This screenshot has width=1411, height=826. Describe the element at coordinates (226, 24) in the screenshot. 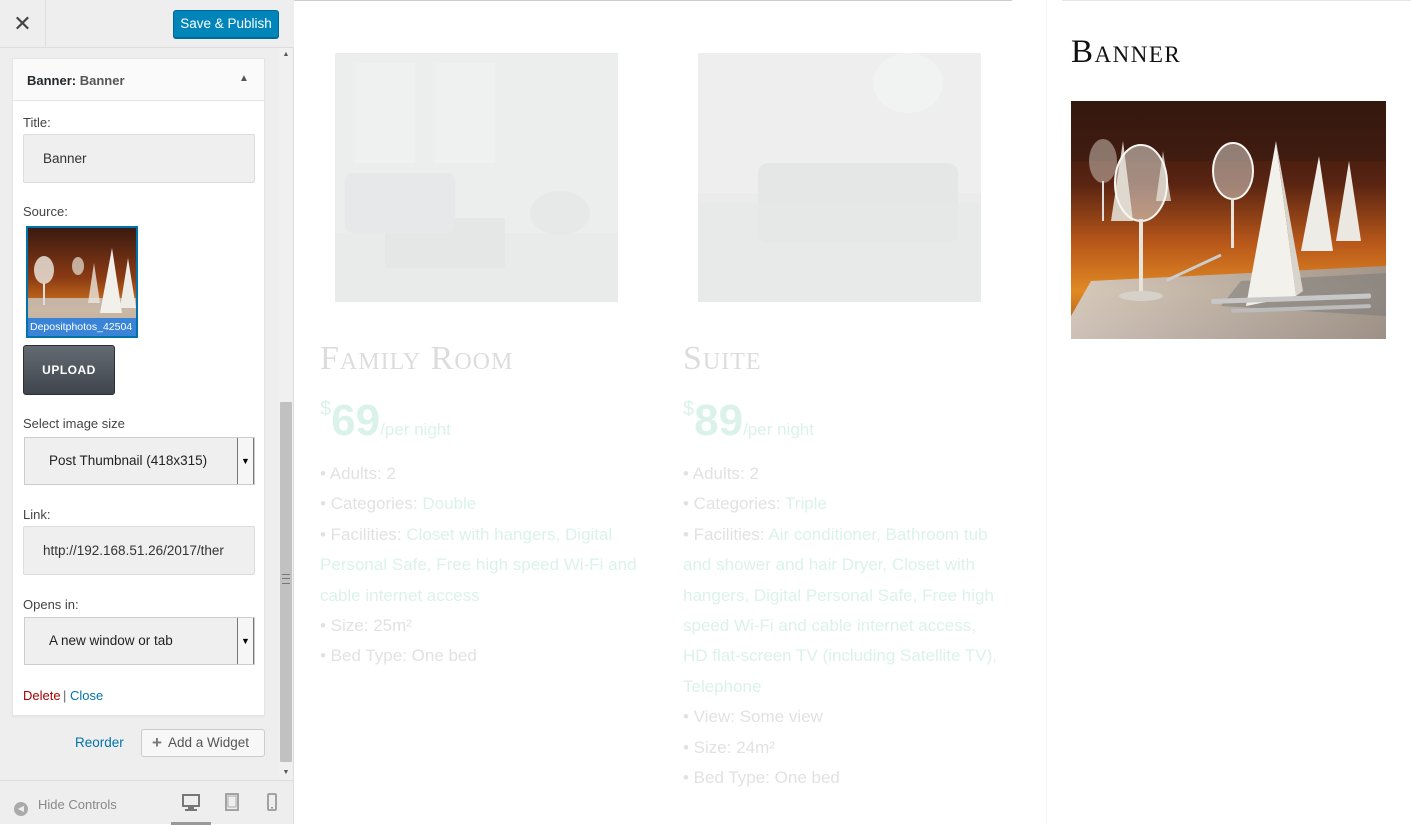

I see `save-publish-button: Save & Publish` at that location.